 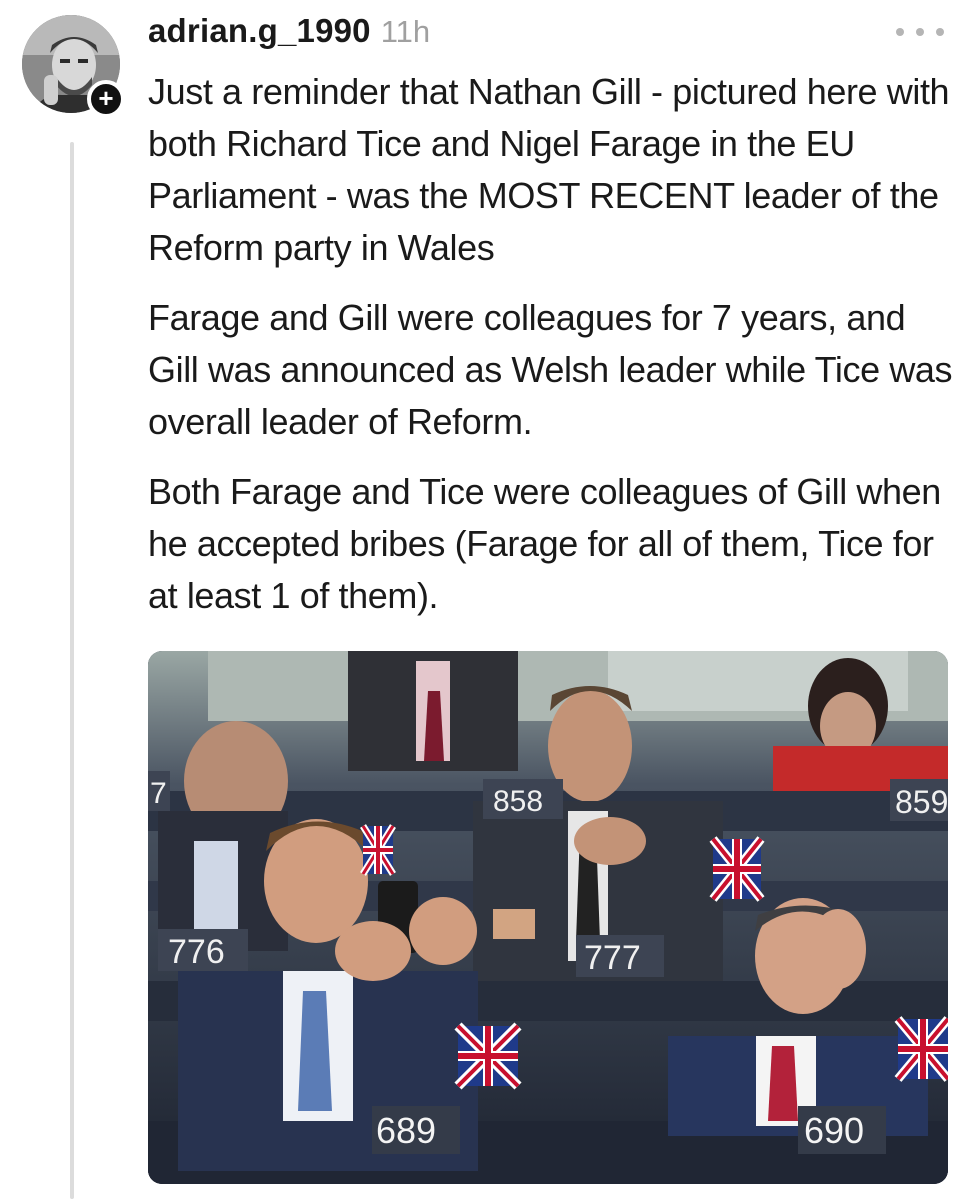 What do you see at coordinates (259, 31) in the screenshot?
I see `username: adrian.g_1990` at bounding box center [259, 31].